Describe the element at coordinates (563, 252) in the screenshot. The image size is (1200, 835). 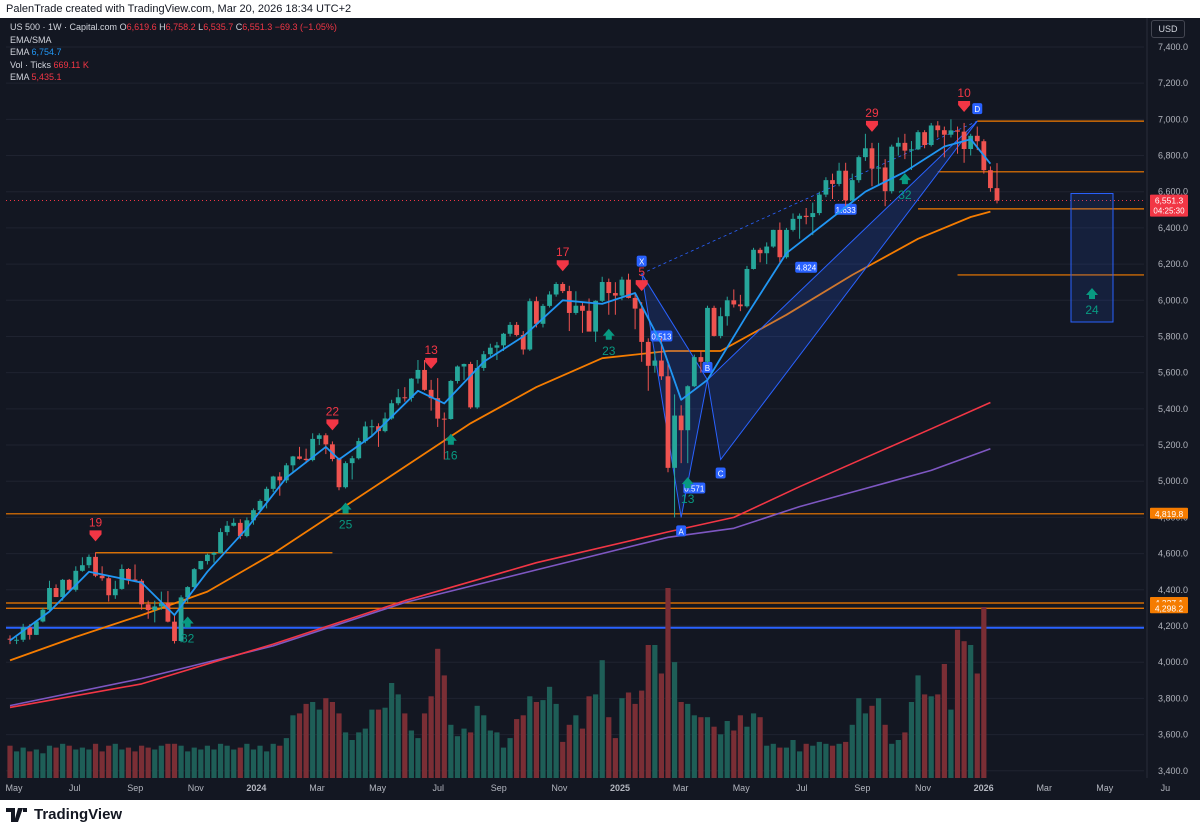
I see `sell-signal-label: 17` at that location.